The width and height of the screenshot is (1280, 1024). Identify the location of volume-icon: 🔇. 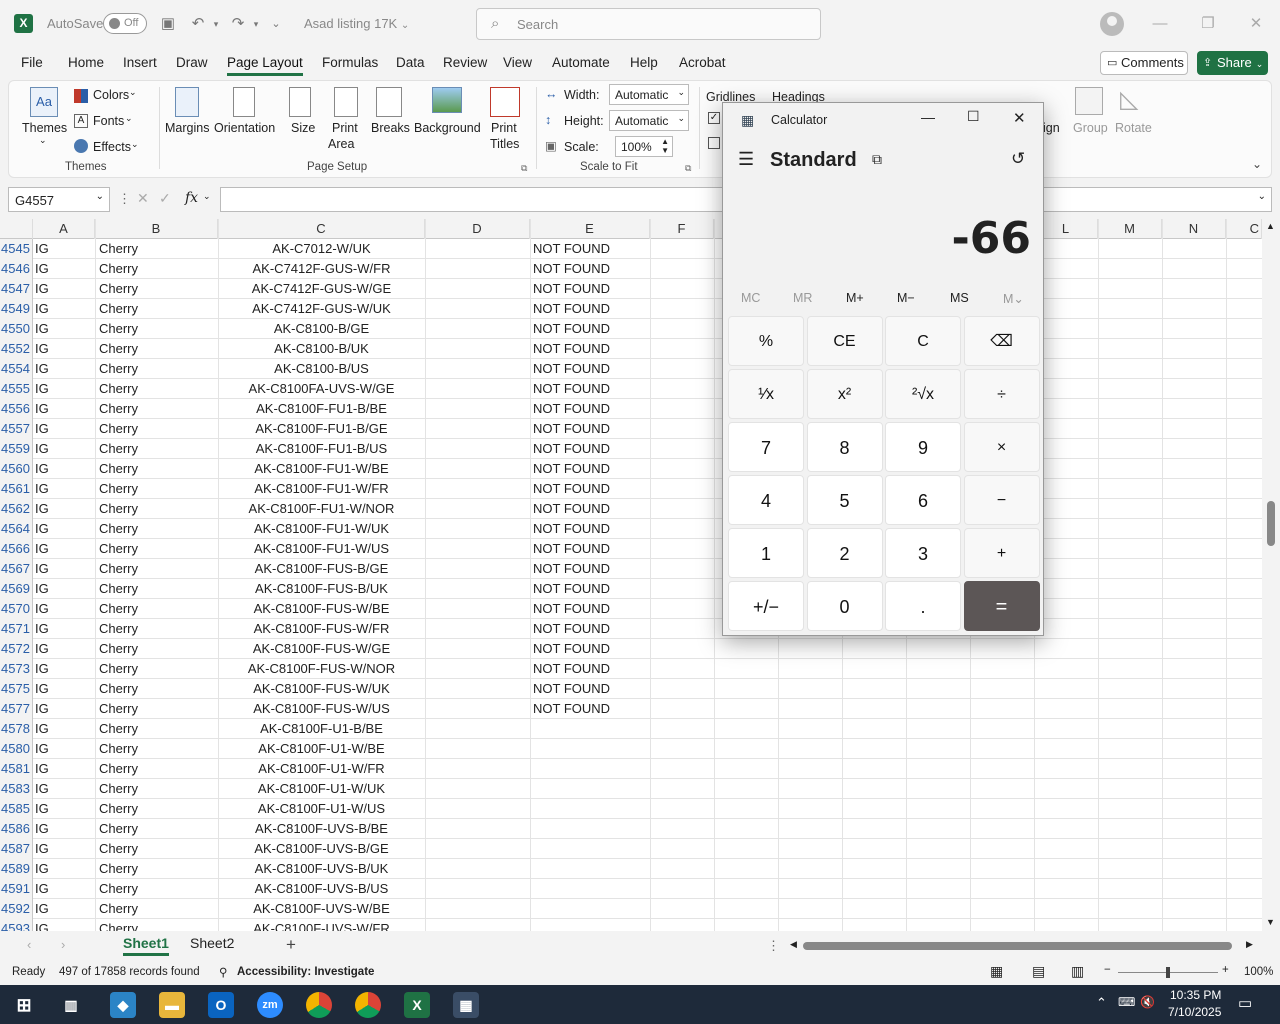
(1147, 1002).